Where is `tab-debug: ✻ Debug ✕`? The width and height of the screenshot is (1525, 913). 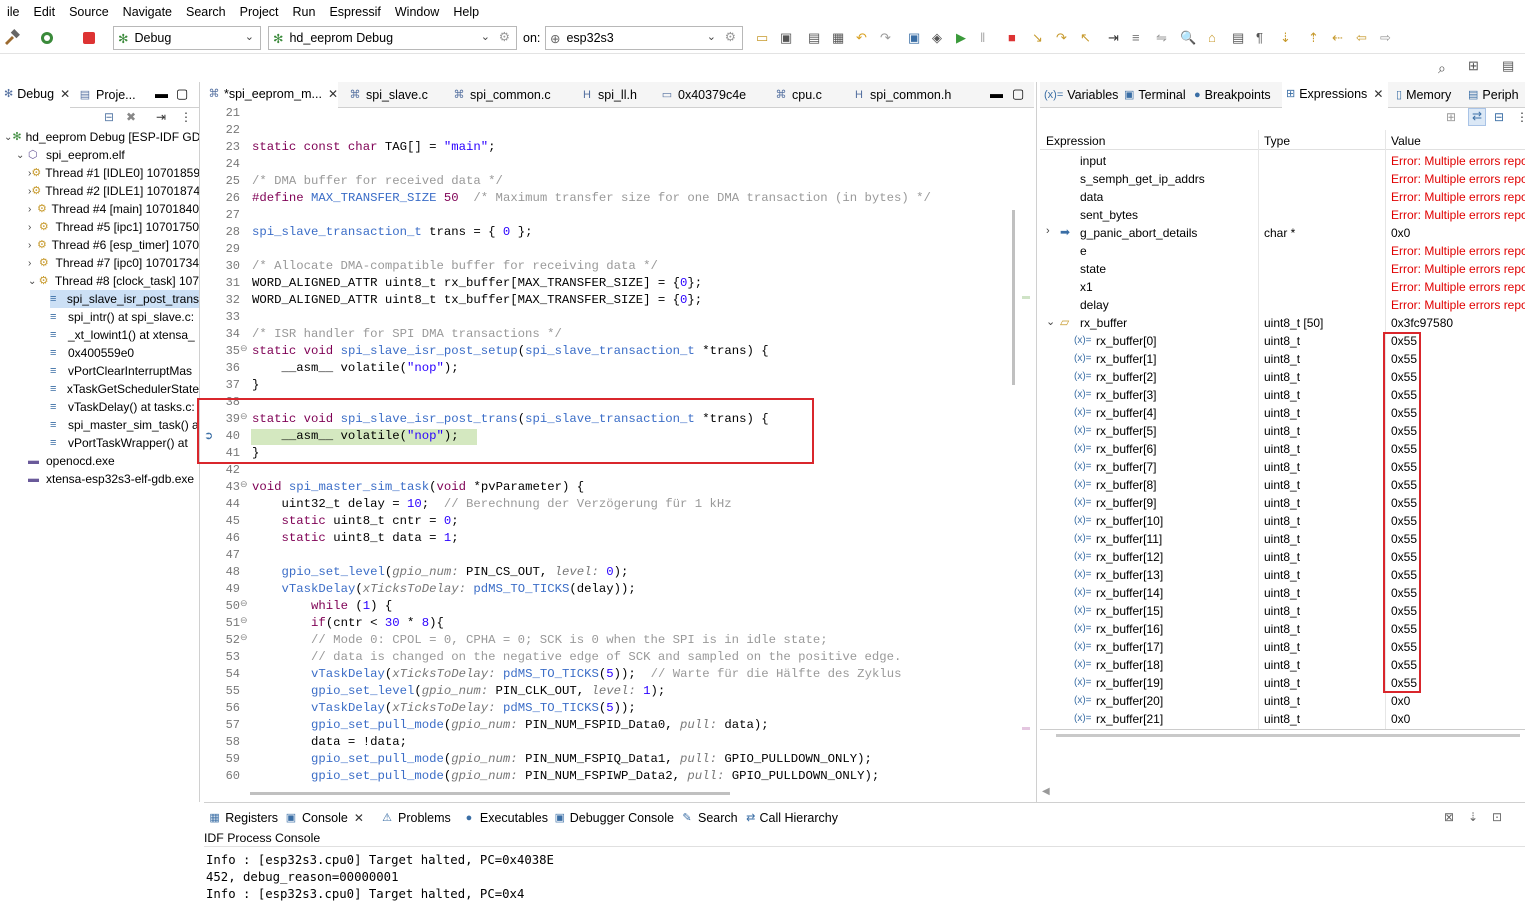 tab-debug: ✻ Debug ✕ is located at coordinates (35, 95).